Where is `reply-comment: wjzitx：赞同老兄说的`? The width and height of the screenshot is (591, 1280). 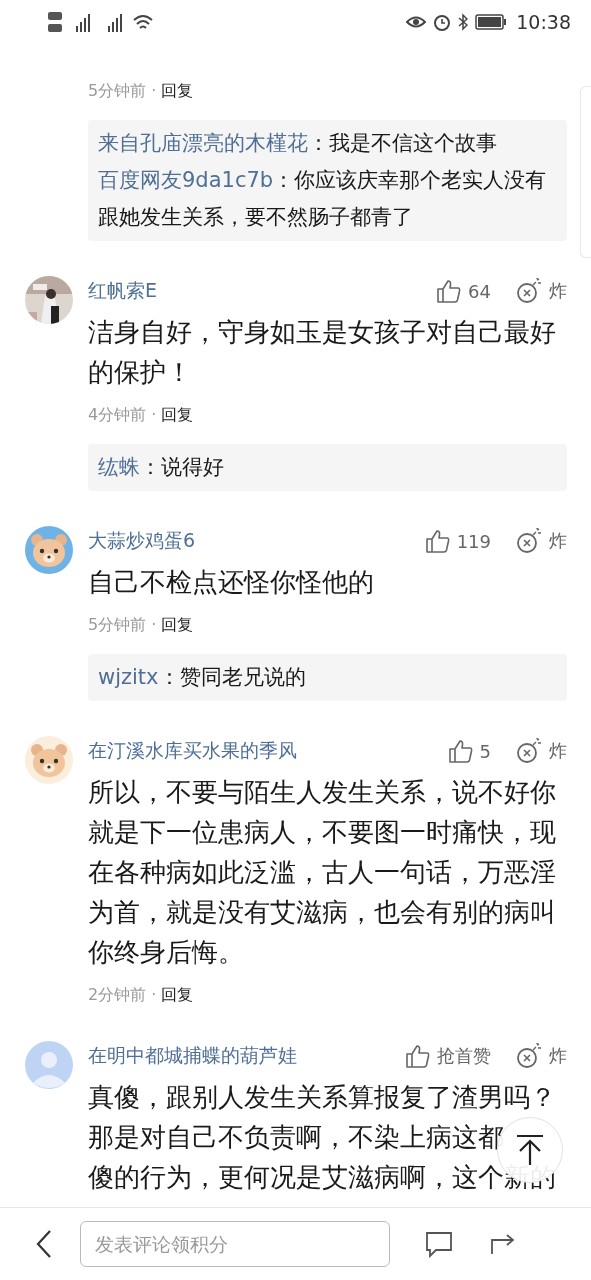 reply-comment: wjzitx：赞同老兄说的 is located at coordinates (202, 677).